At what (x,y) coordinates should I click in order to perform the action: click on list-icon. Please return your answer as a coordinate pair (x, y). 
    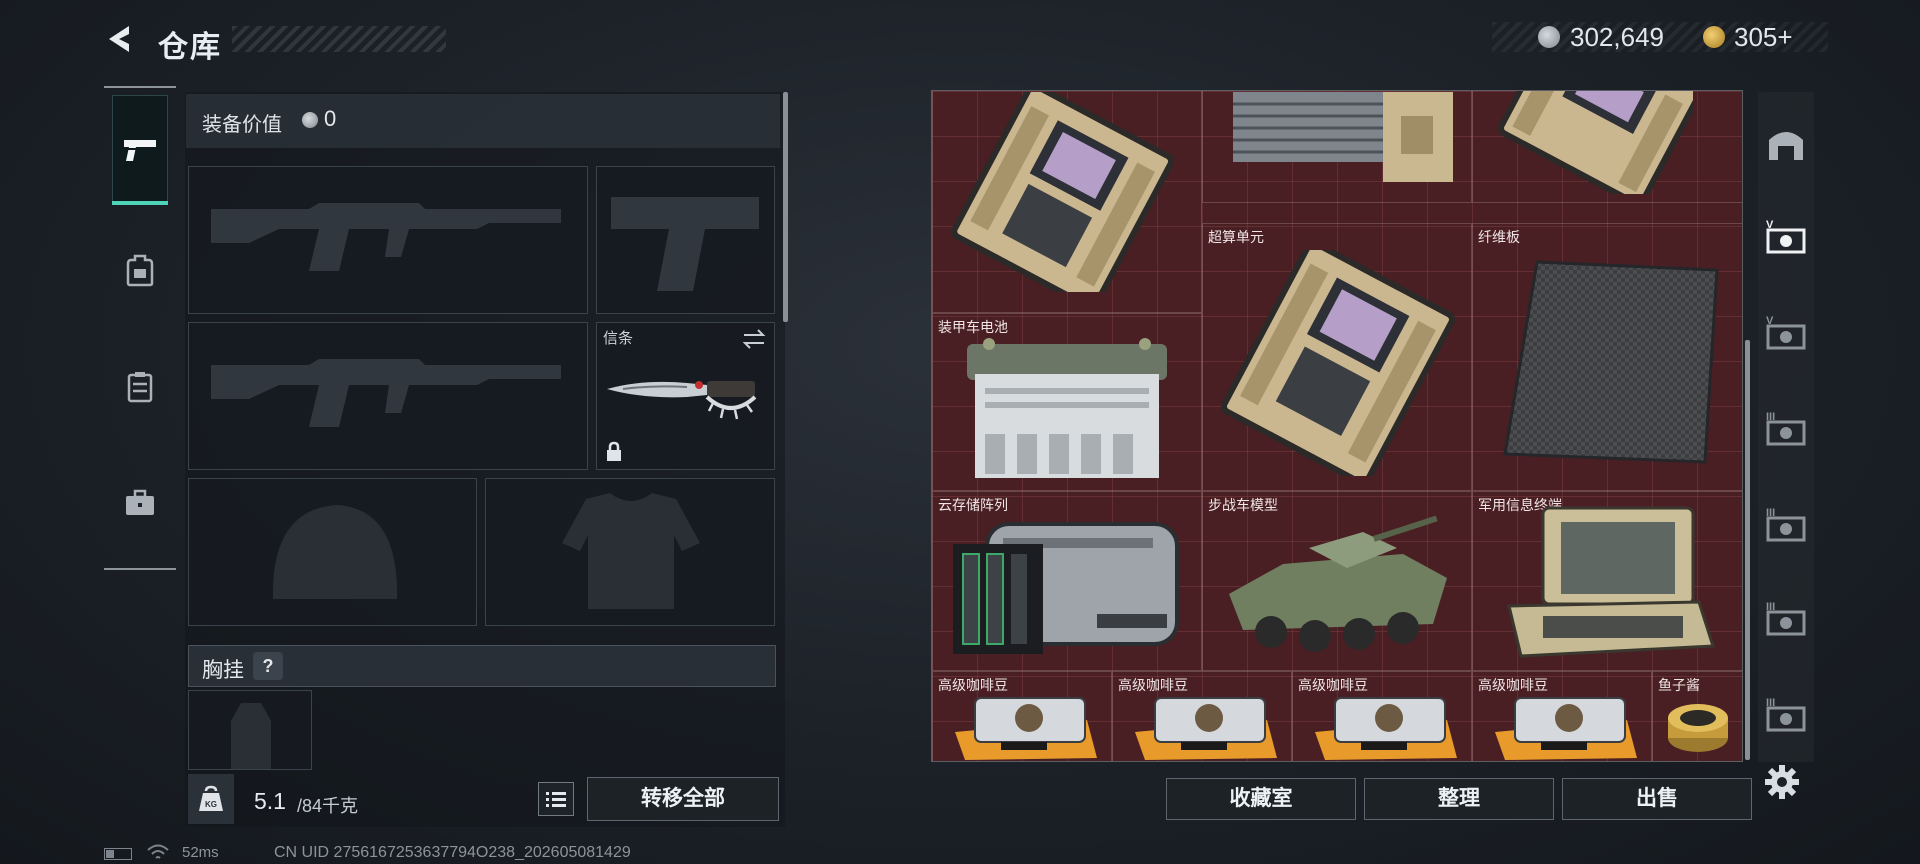
    Looking at the image, I should click on (556, 799).